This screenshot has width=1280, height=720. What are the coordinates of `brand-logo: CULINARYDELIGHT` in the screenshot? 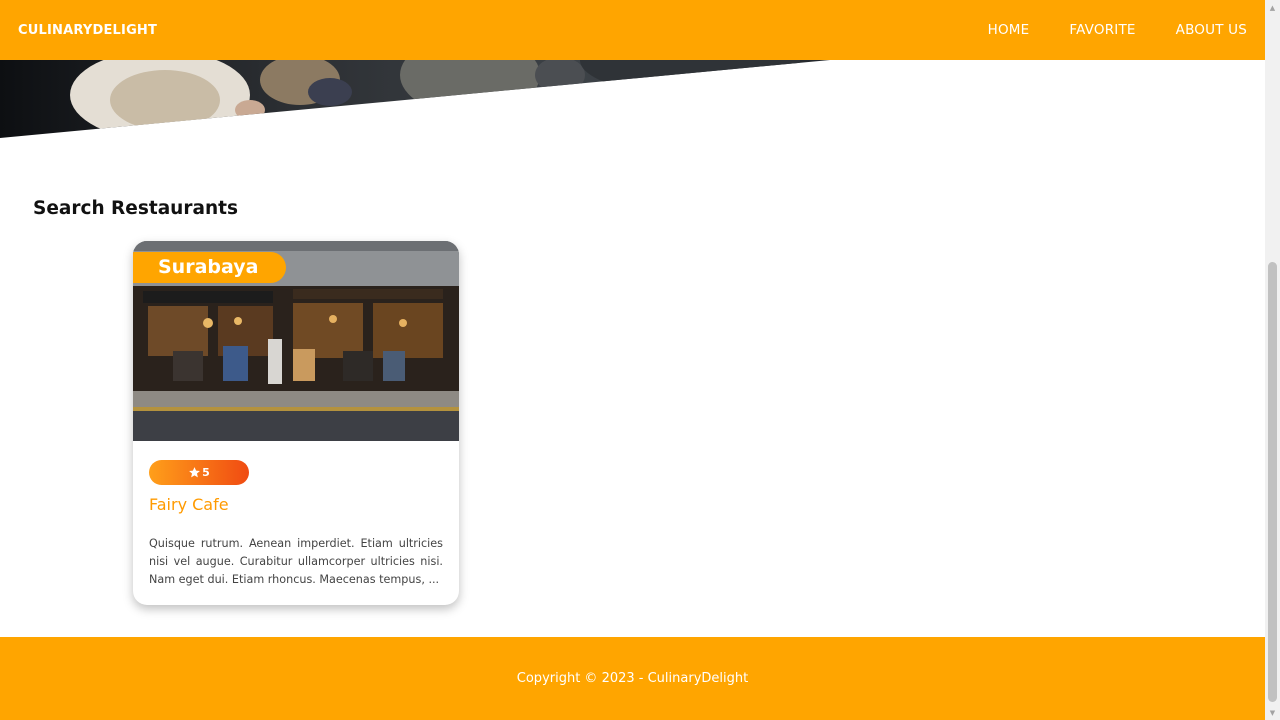 It's located at (87, 30).